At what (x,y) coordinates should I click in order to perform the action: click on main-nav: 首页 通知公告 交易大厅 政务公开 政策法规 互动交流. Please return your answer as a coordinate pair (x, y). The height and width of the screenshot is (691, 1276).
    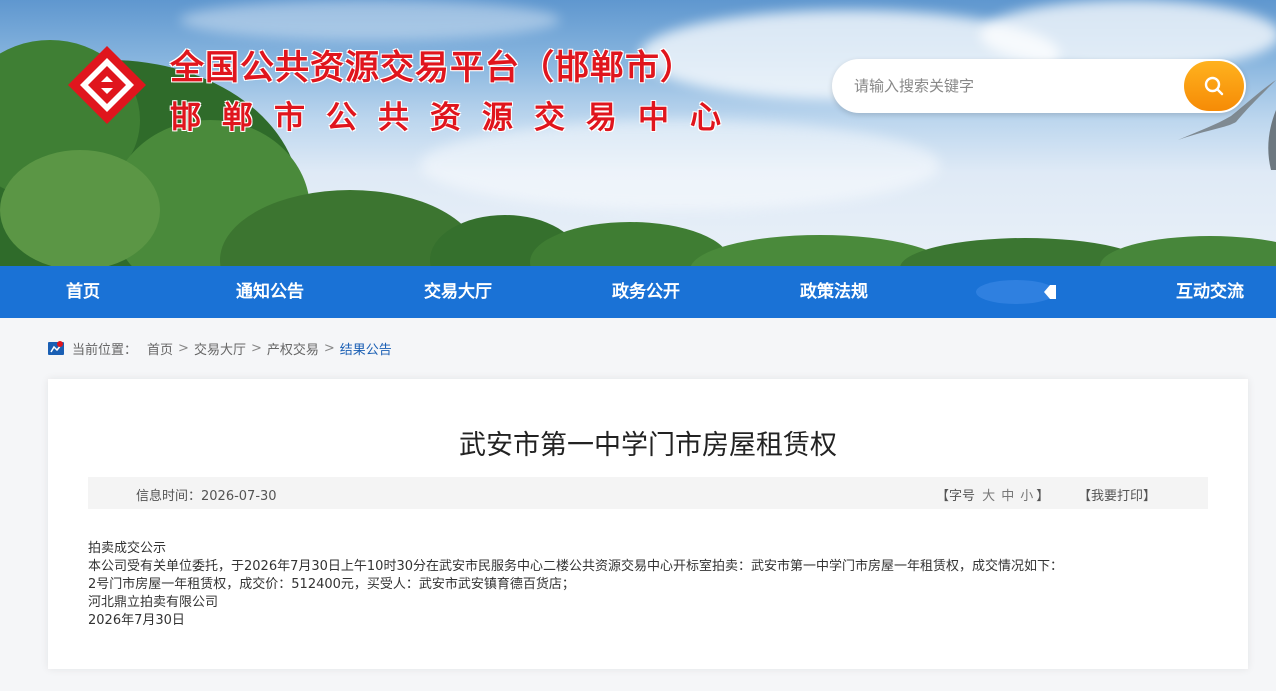
    Looking at the image, I should click on (638, 292).